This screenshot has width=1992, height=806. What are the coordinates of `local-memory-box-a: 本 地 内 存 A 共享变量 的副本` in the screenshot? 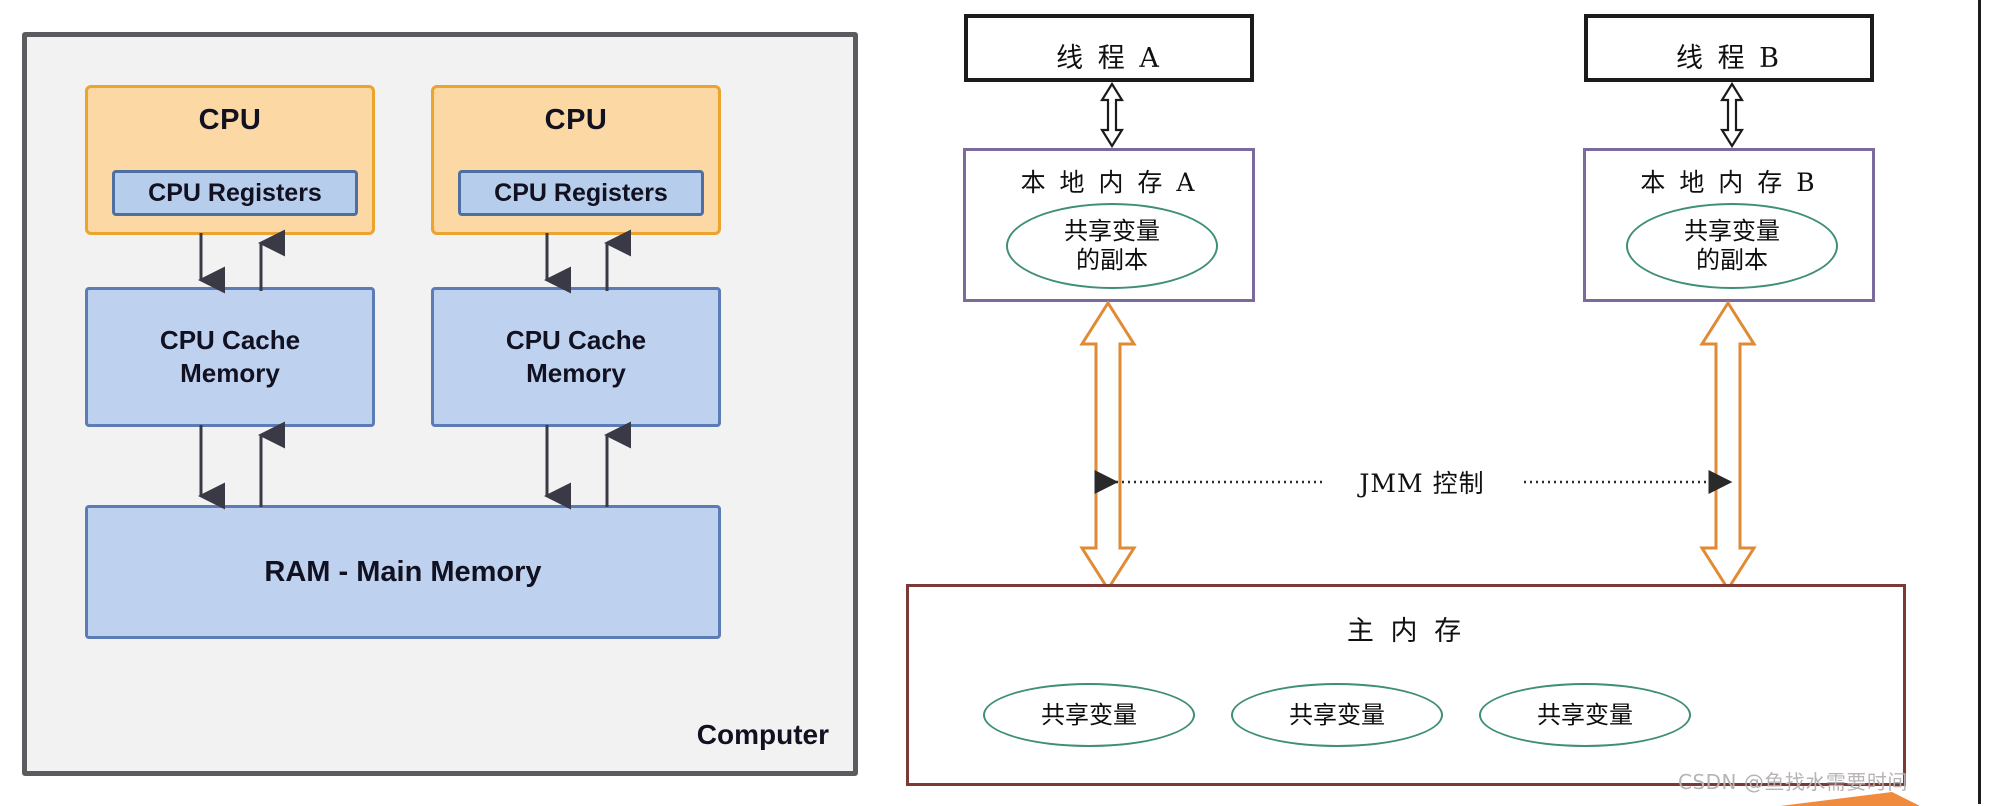 It's located at (1109, 225).